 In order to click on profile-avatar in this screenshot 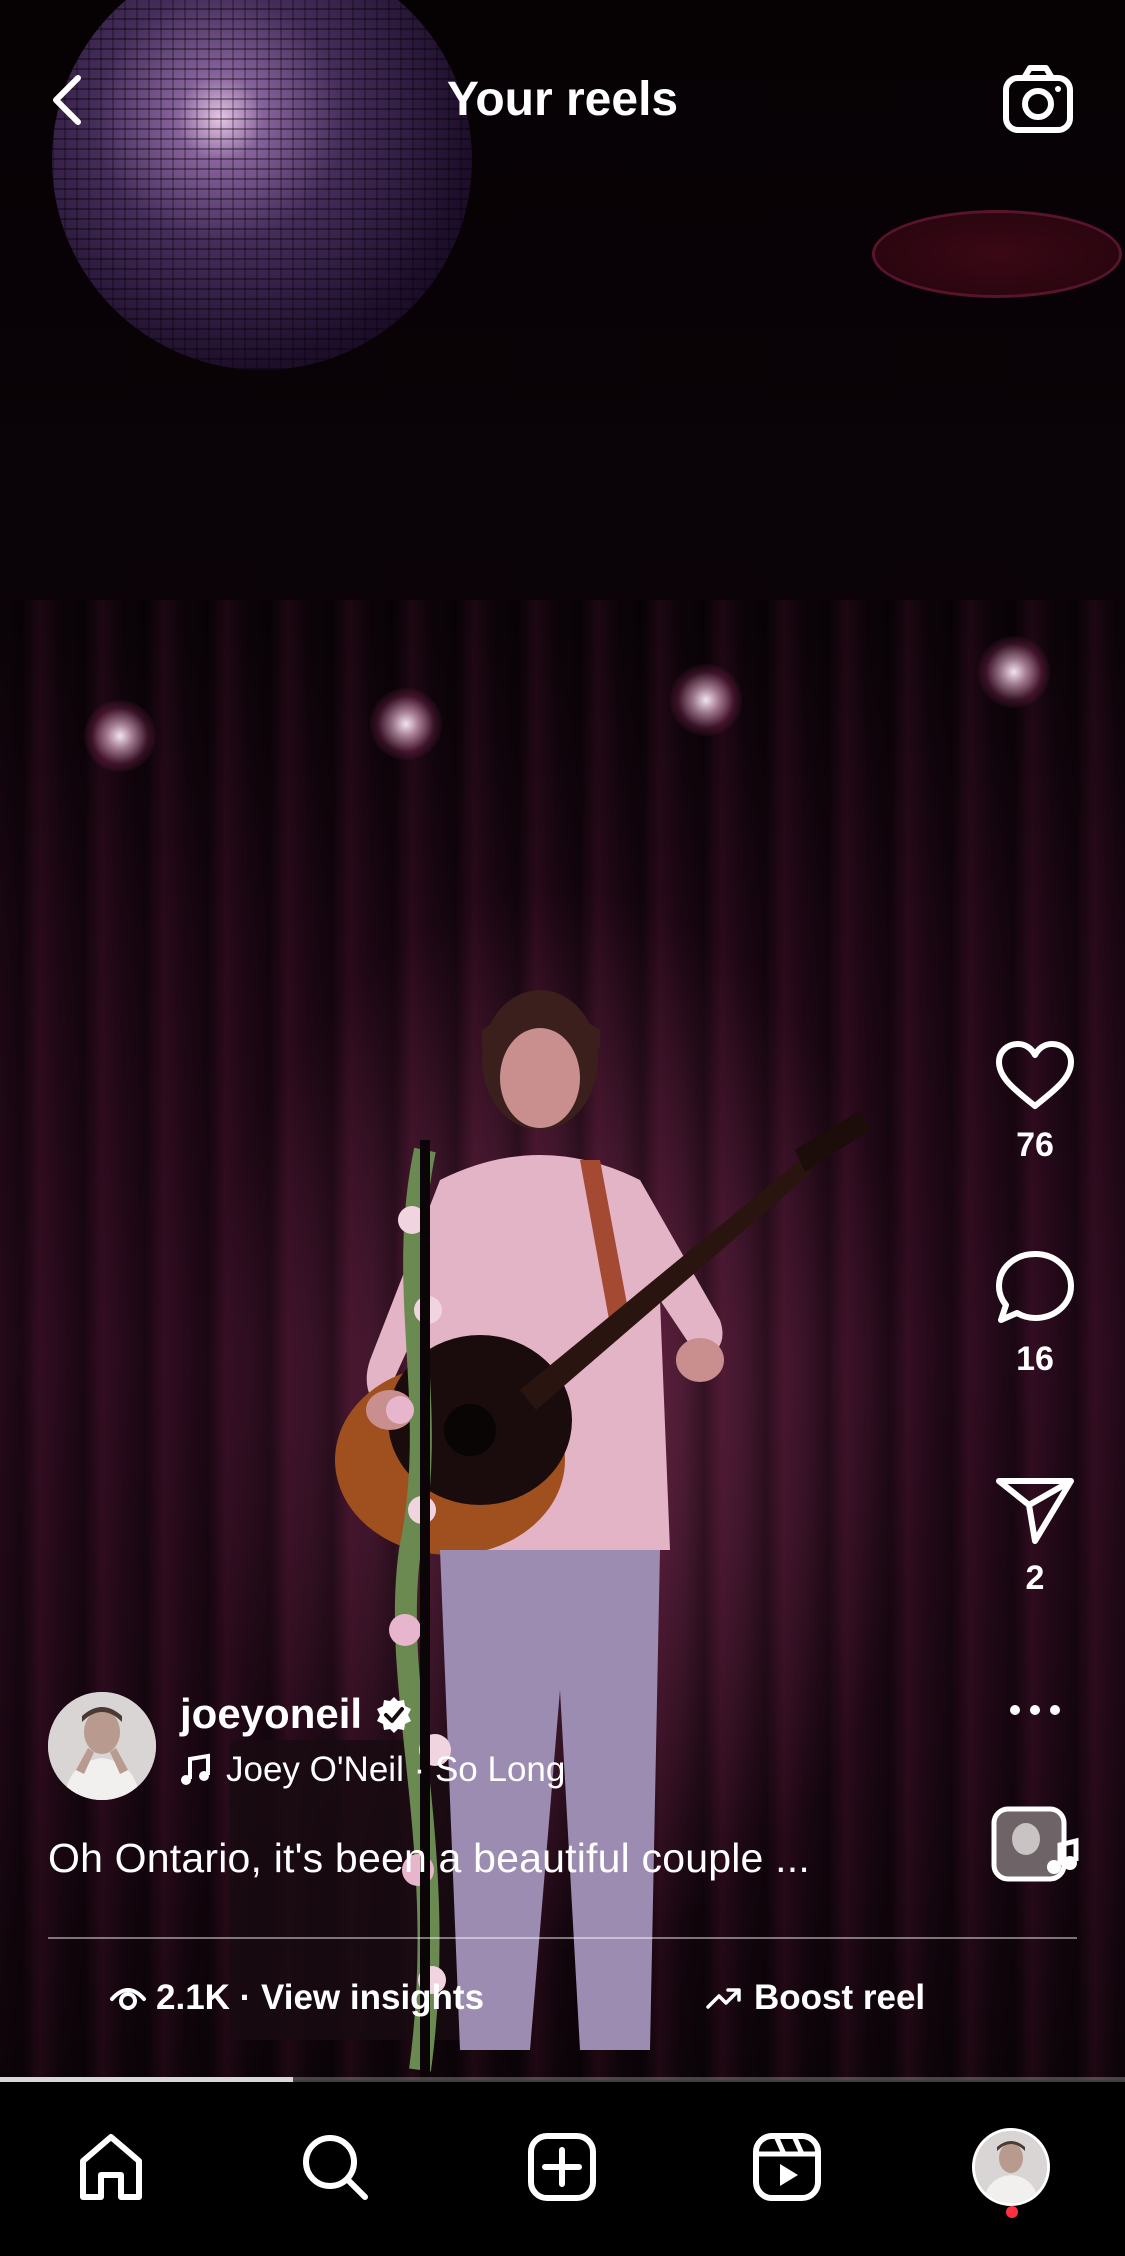, I will do `click(1011, 2167)`.